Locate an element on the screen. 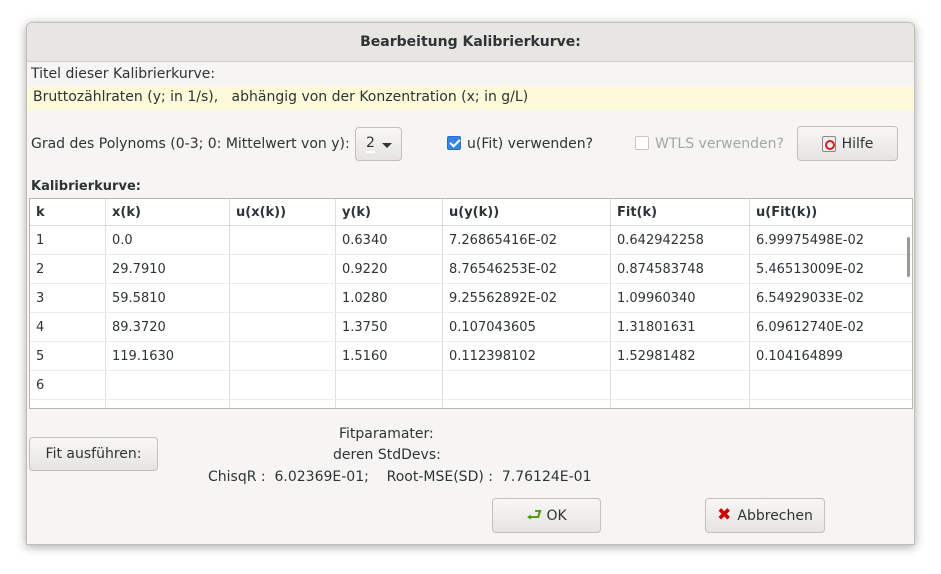  cell-uy: 0.112398102 is located at coordinates (527, 356).